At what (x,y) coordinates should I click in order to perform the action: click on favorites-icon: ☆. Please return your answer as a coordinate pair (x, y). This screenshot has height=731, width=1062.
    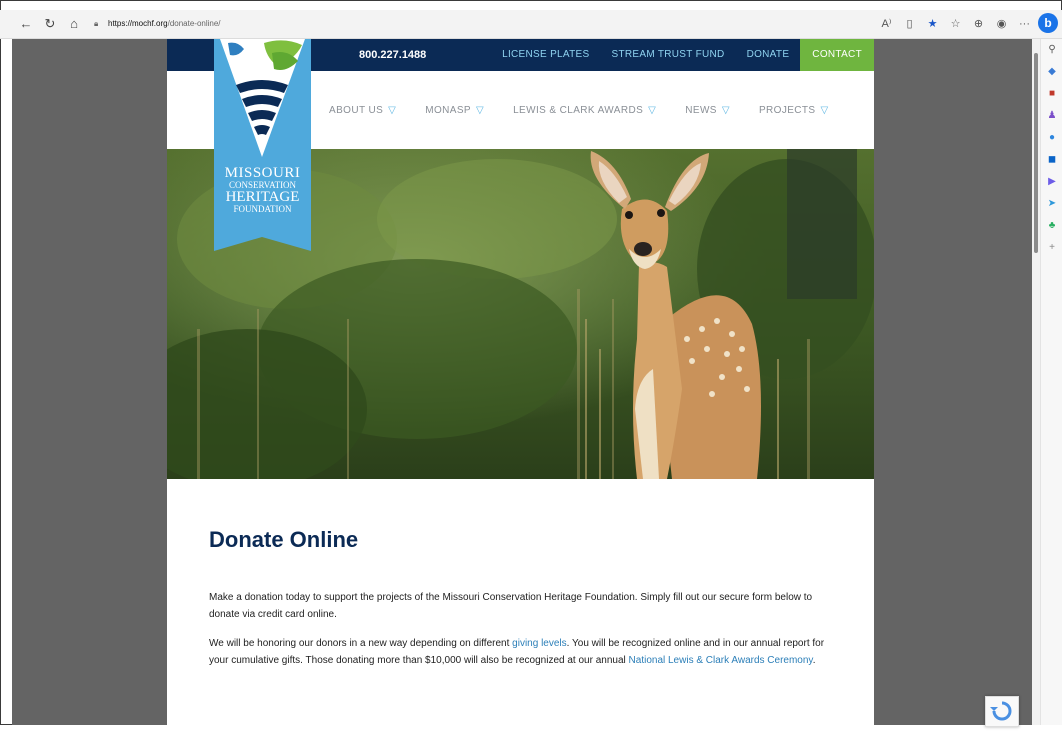
    Looking at the image, I should click on (955, 24).